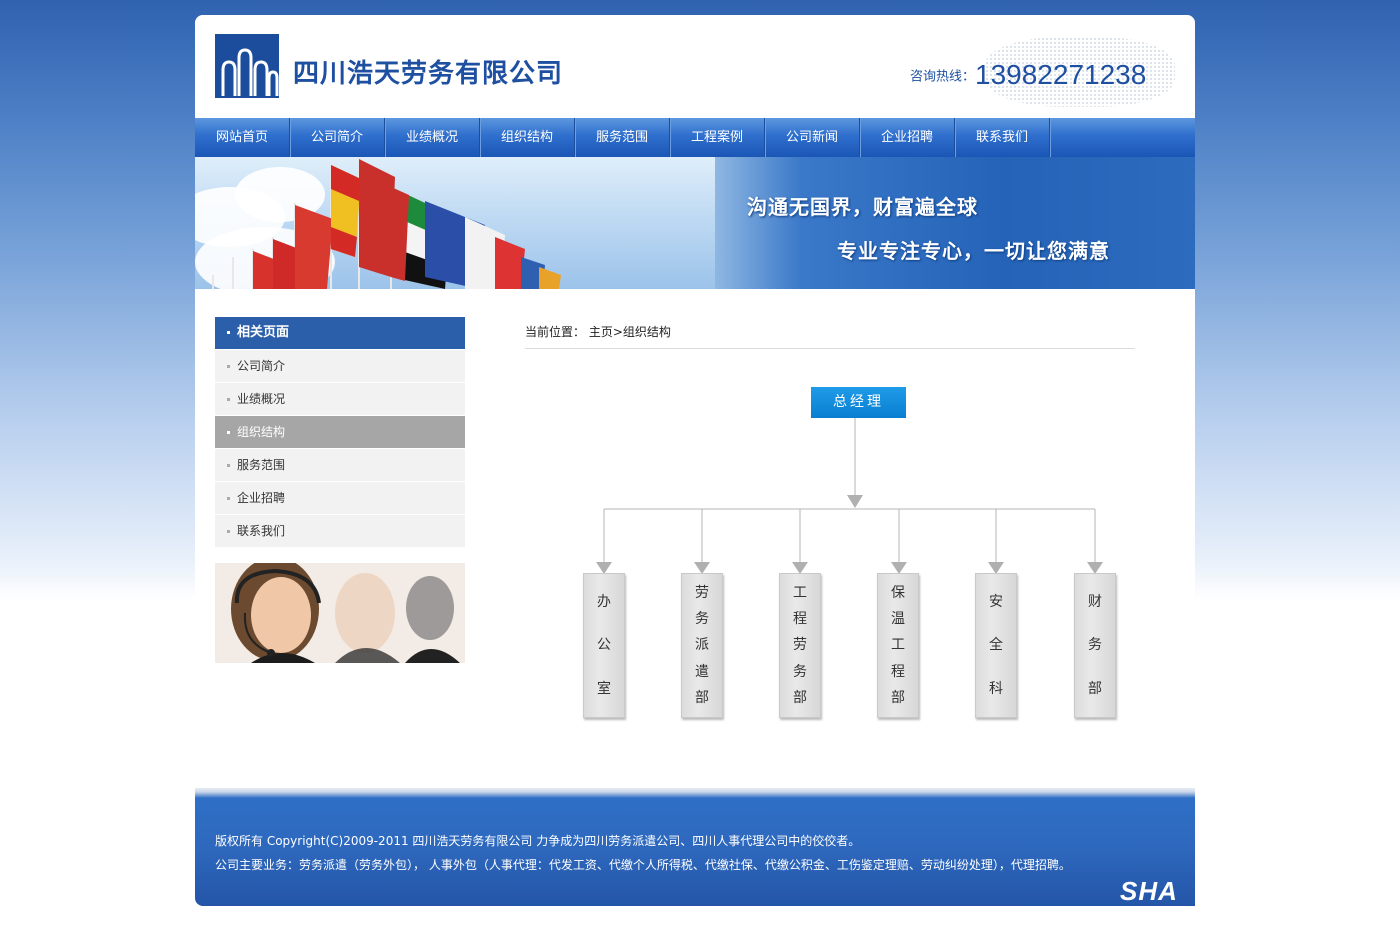  Describe the element at coordinates (337, 137) in the screenshot. I see `nav-item-about: 公司简介` at that location.